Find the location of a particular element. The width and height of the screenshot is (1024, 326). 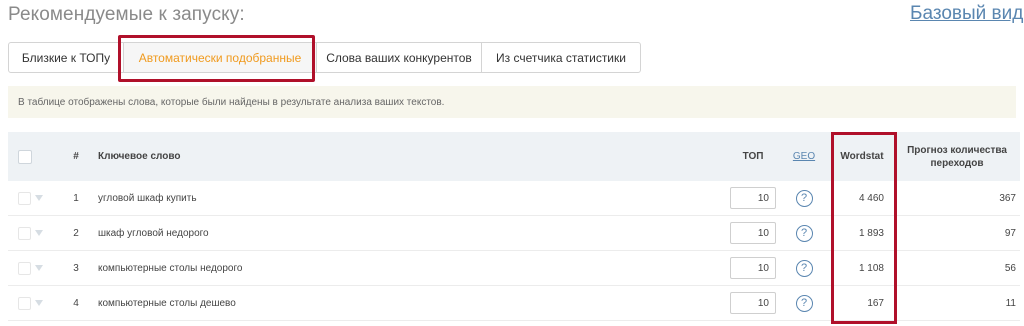

row-keyword: угловой шкаф купить is located at coordinates (147, 198).